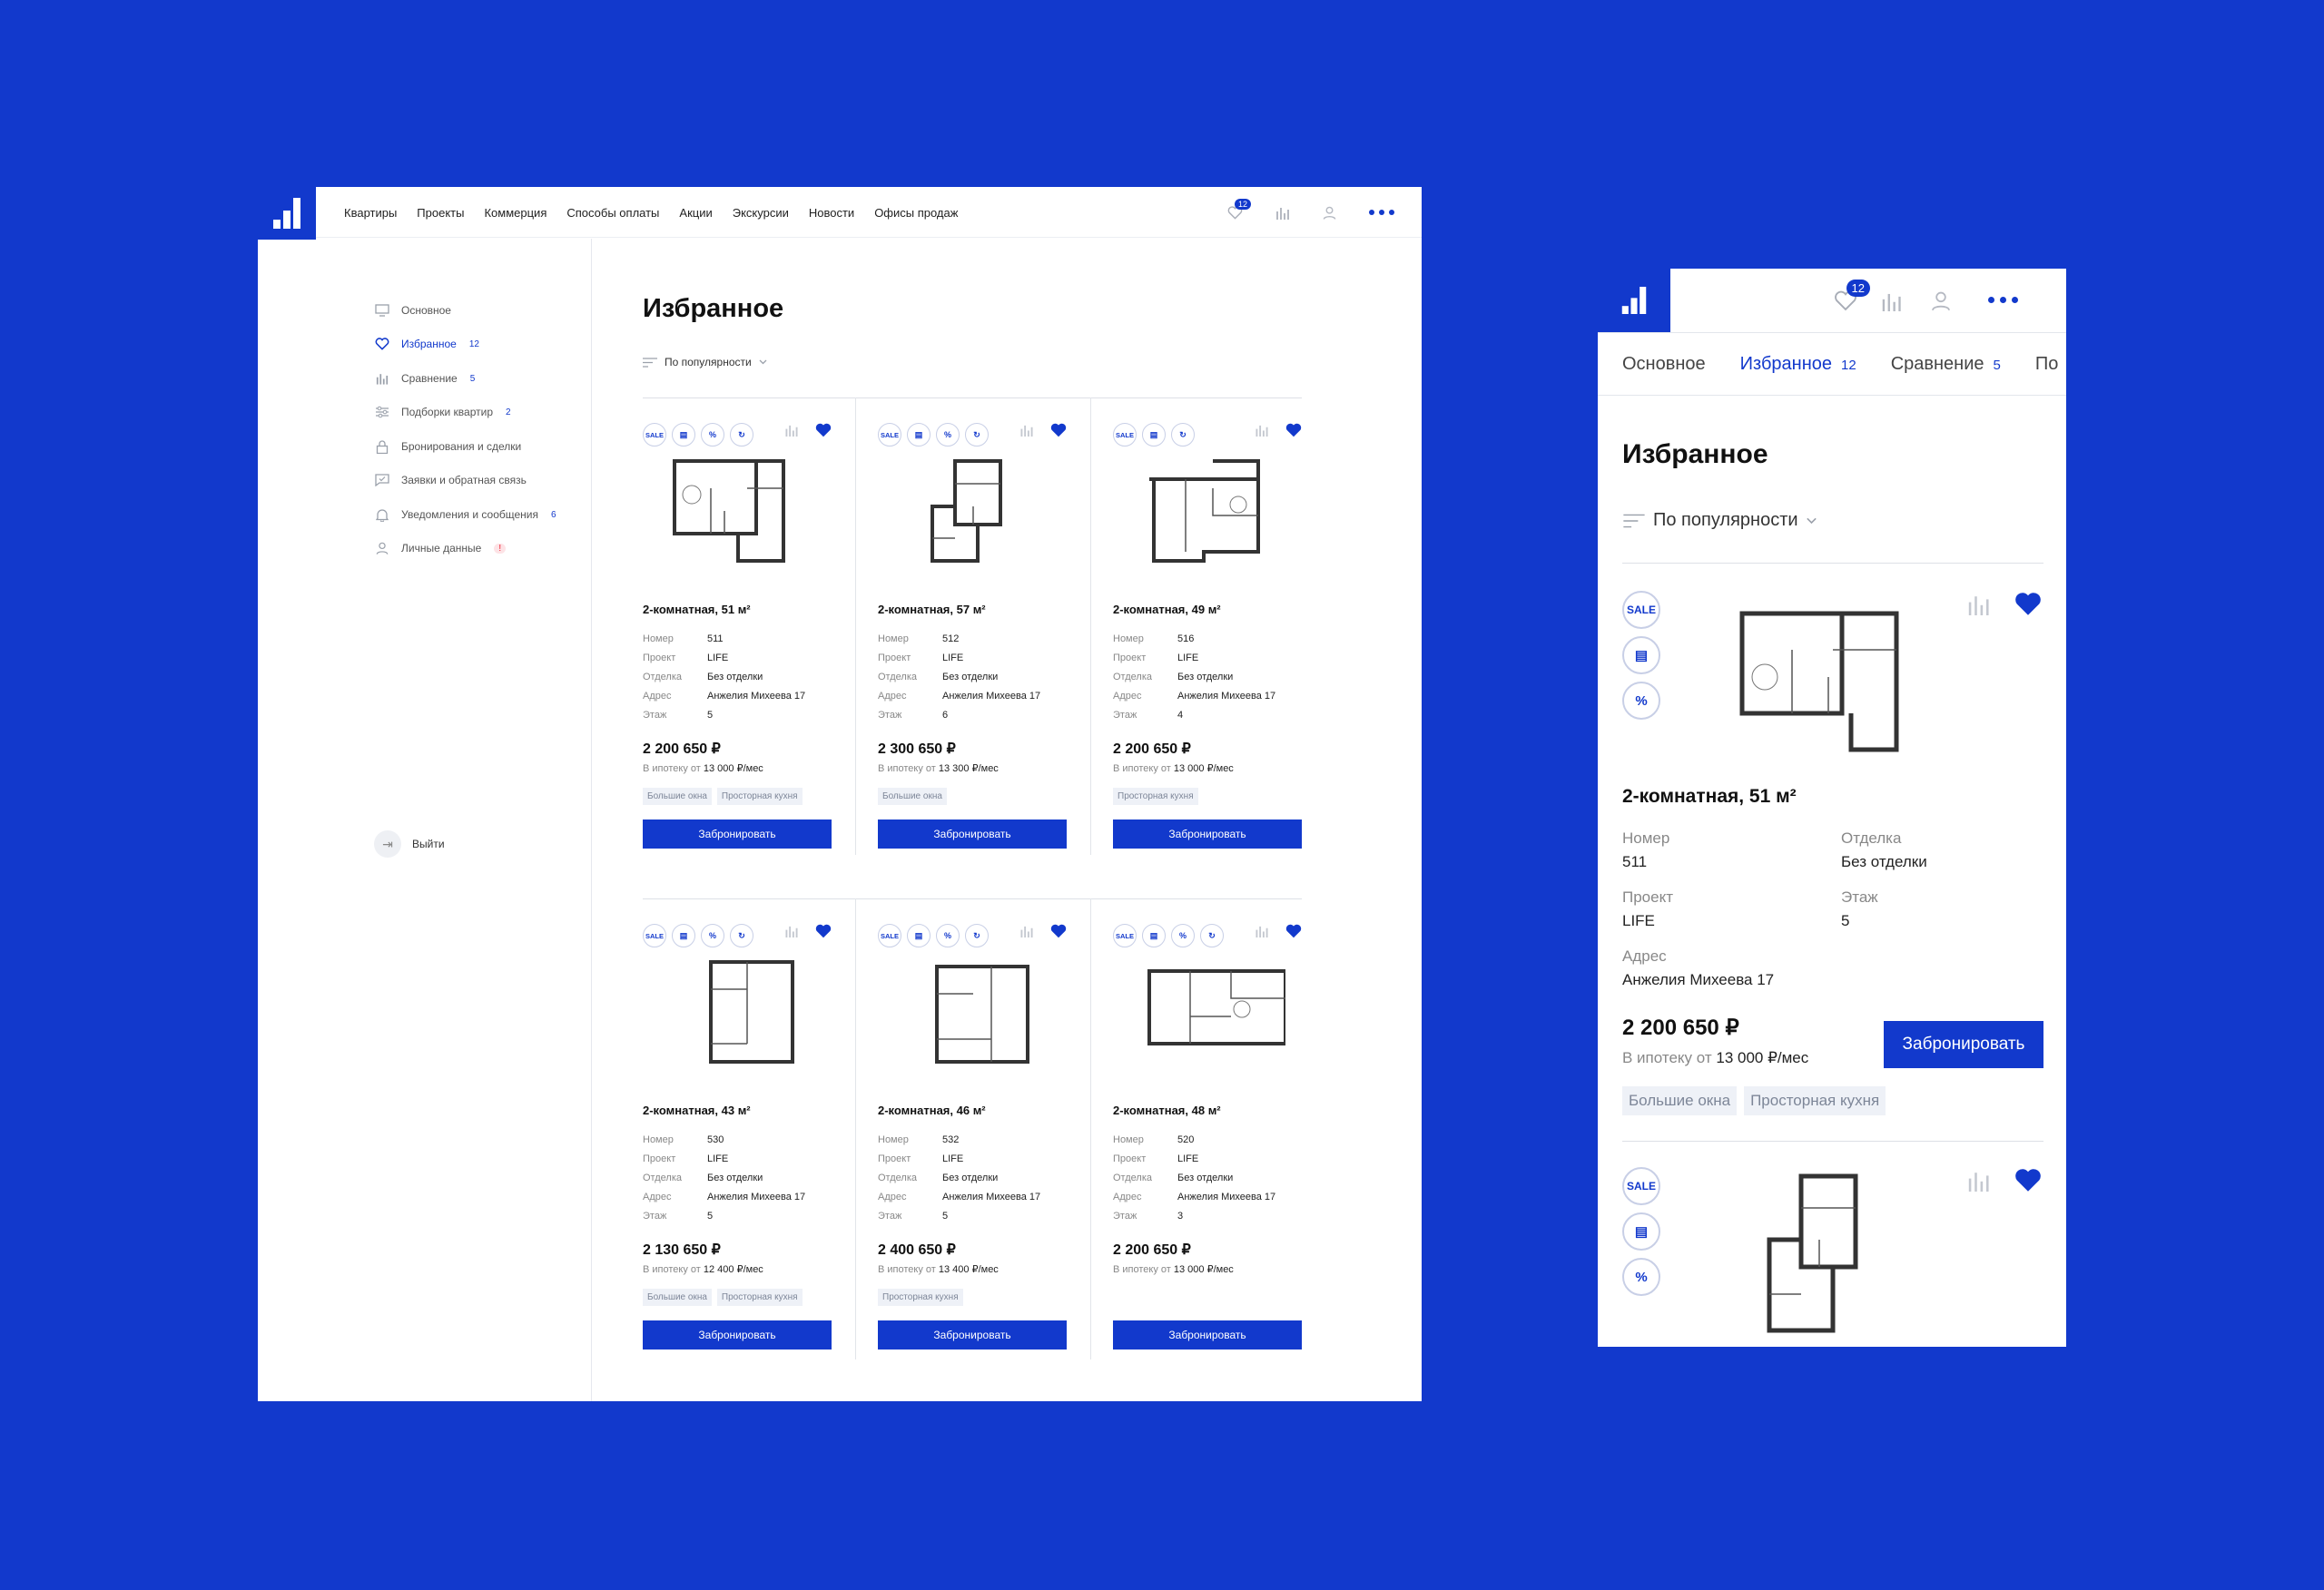 Image resolution: width=2324 pixels, height=1590 pixels. I want to click on sidebar-item-main: Основное, so click(412, 310).